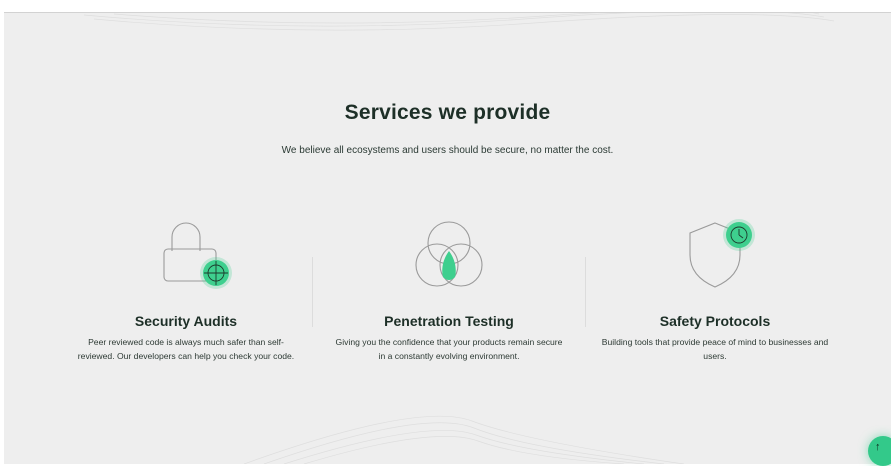 This screenshot has height=466, width=891. What do you see at coordinates (878, 447) in the screenshot?
I see `arrow-up-icon: ↑` at bounding box center [878, 447].